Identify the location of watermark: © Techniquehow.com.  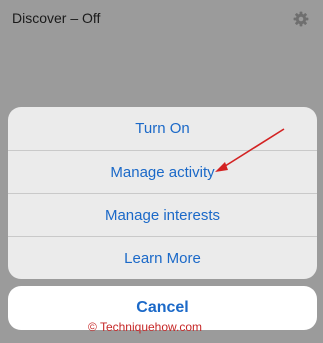
(145, 327).